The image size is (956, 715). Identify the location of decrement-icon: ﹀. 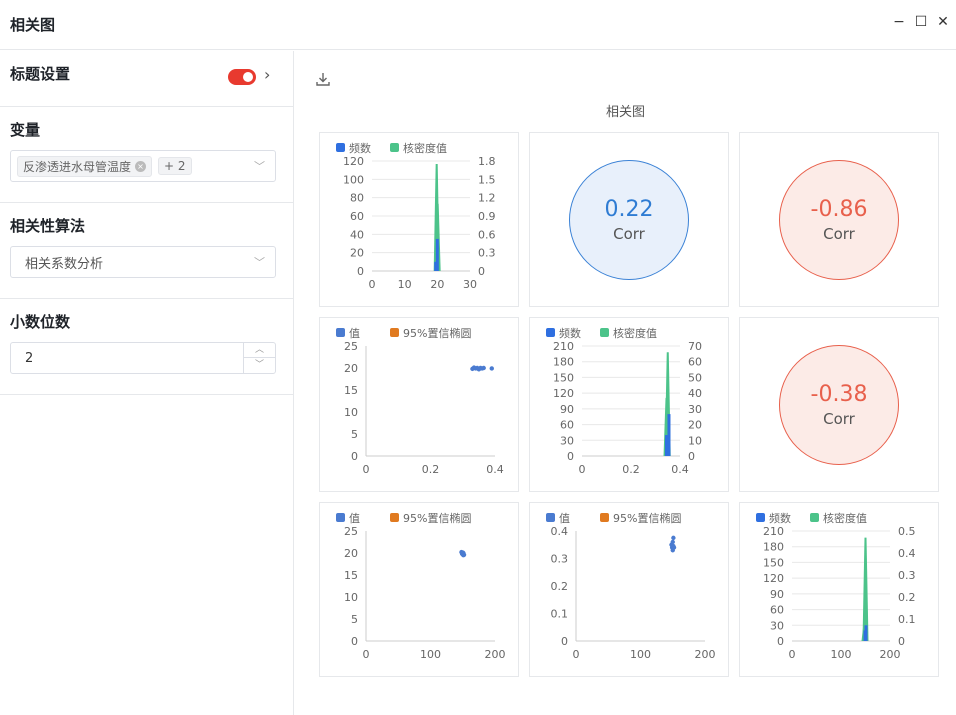
(259, 365).